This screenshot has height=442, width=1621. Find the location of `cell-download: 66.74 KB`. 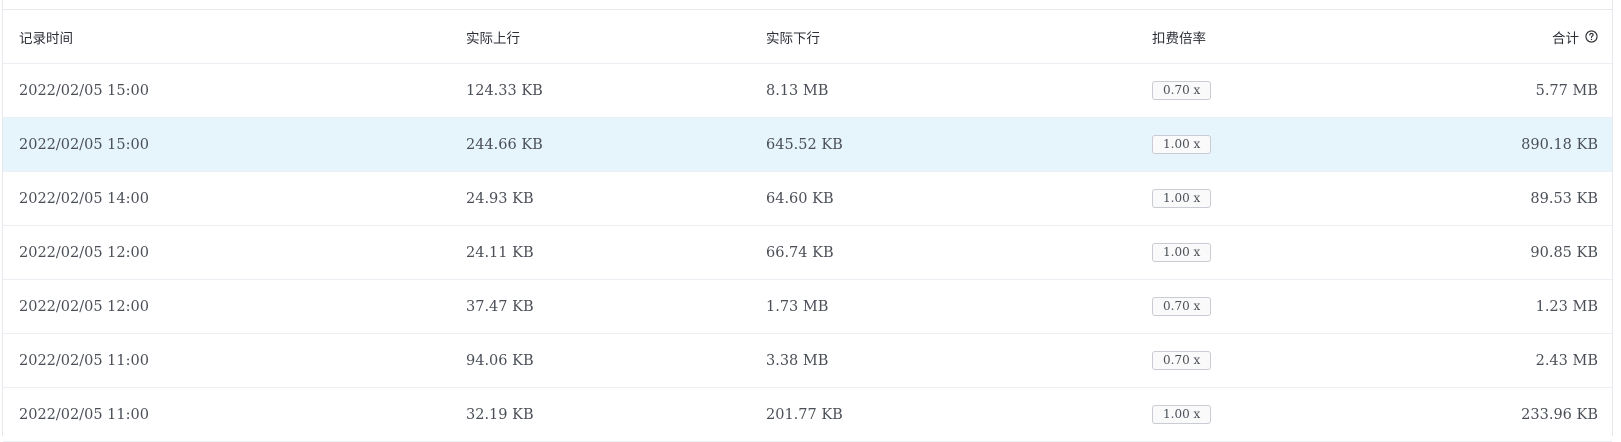

cell-download: 66.74 KB is located at coordinates (800, 252).